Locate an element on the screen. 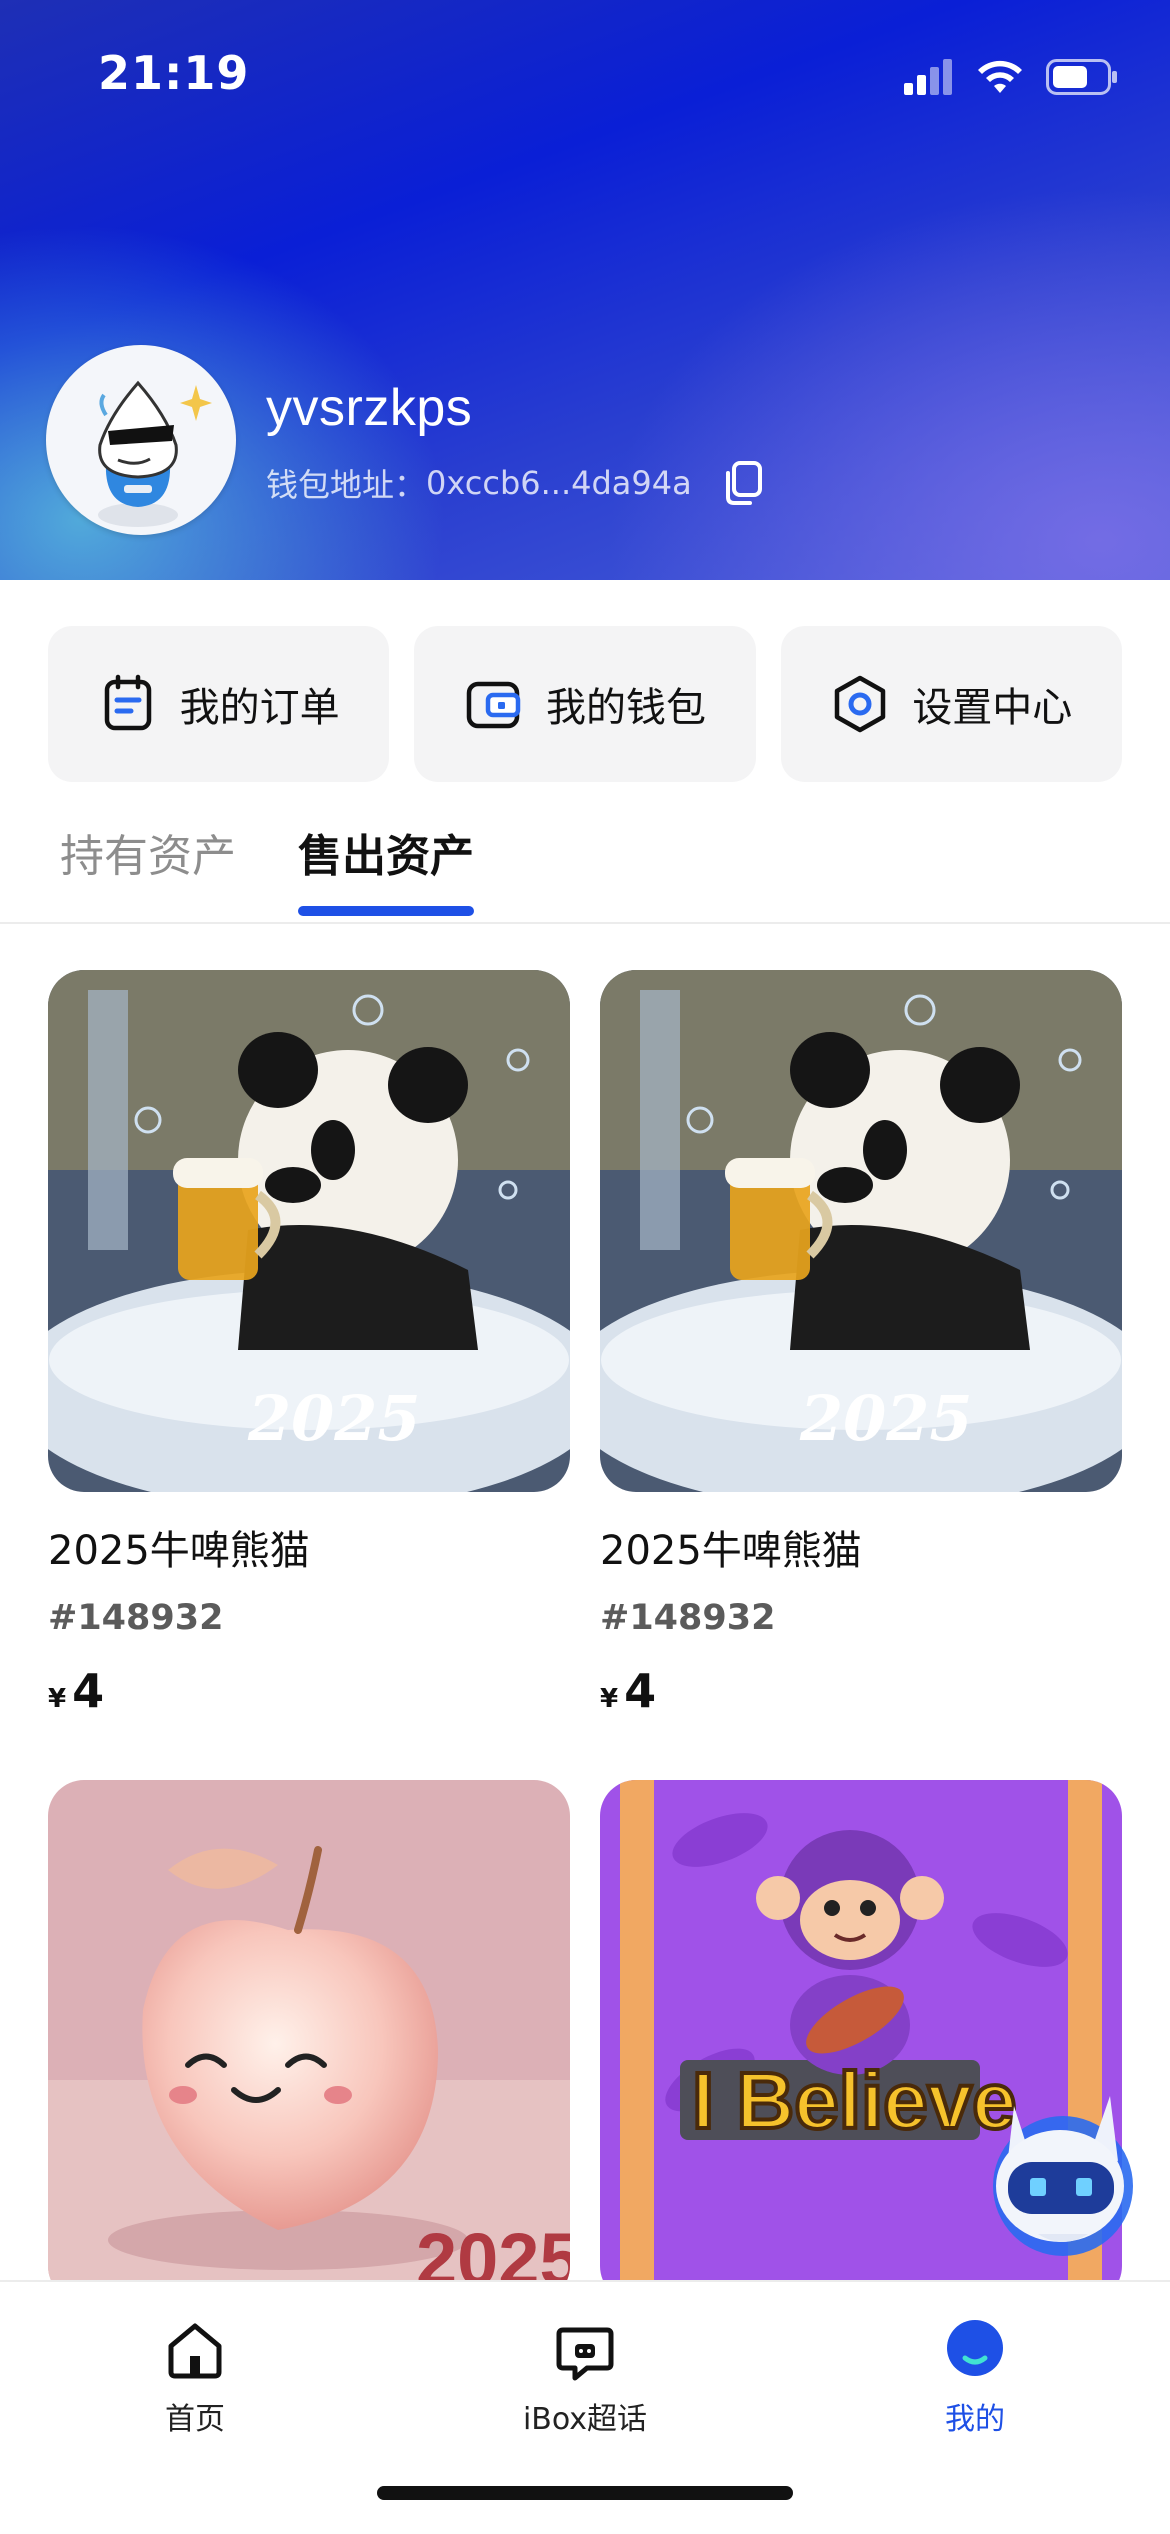  avatar is located at coordinates (141, 440).